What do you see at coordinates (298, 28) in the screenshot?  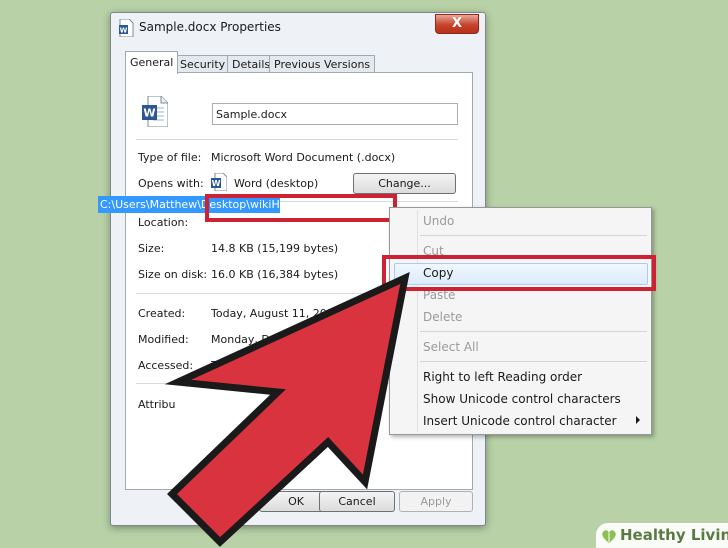 I see `title-bar: W Sample.docx Properties X` at bounding box center [298, 28].